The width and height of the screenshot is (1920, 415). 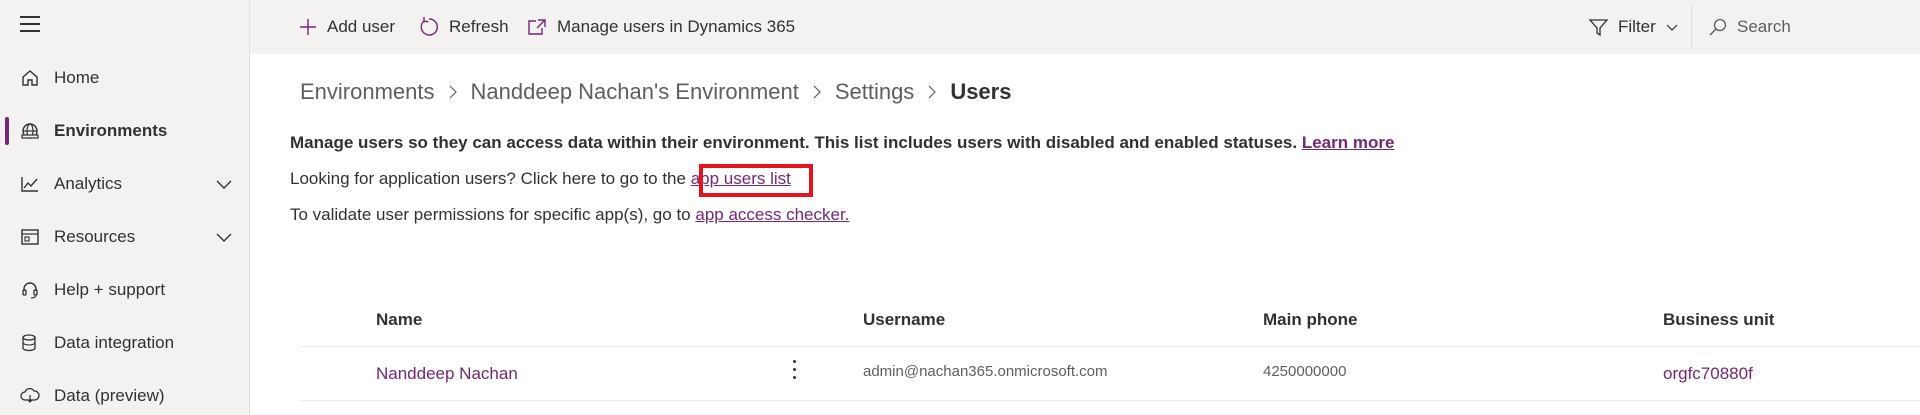 I want to click on breadcrumb-environments: Environments, so click(x=367, y=92).